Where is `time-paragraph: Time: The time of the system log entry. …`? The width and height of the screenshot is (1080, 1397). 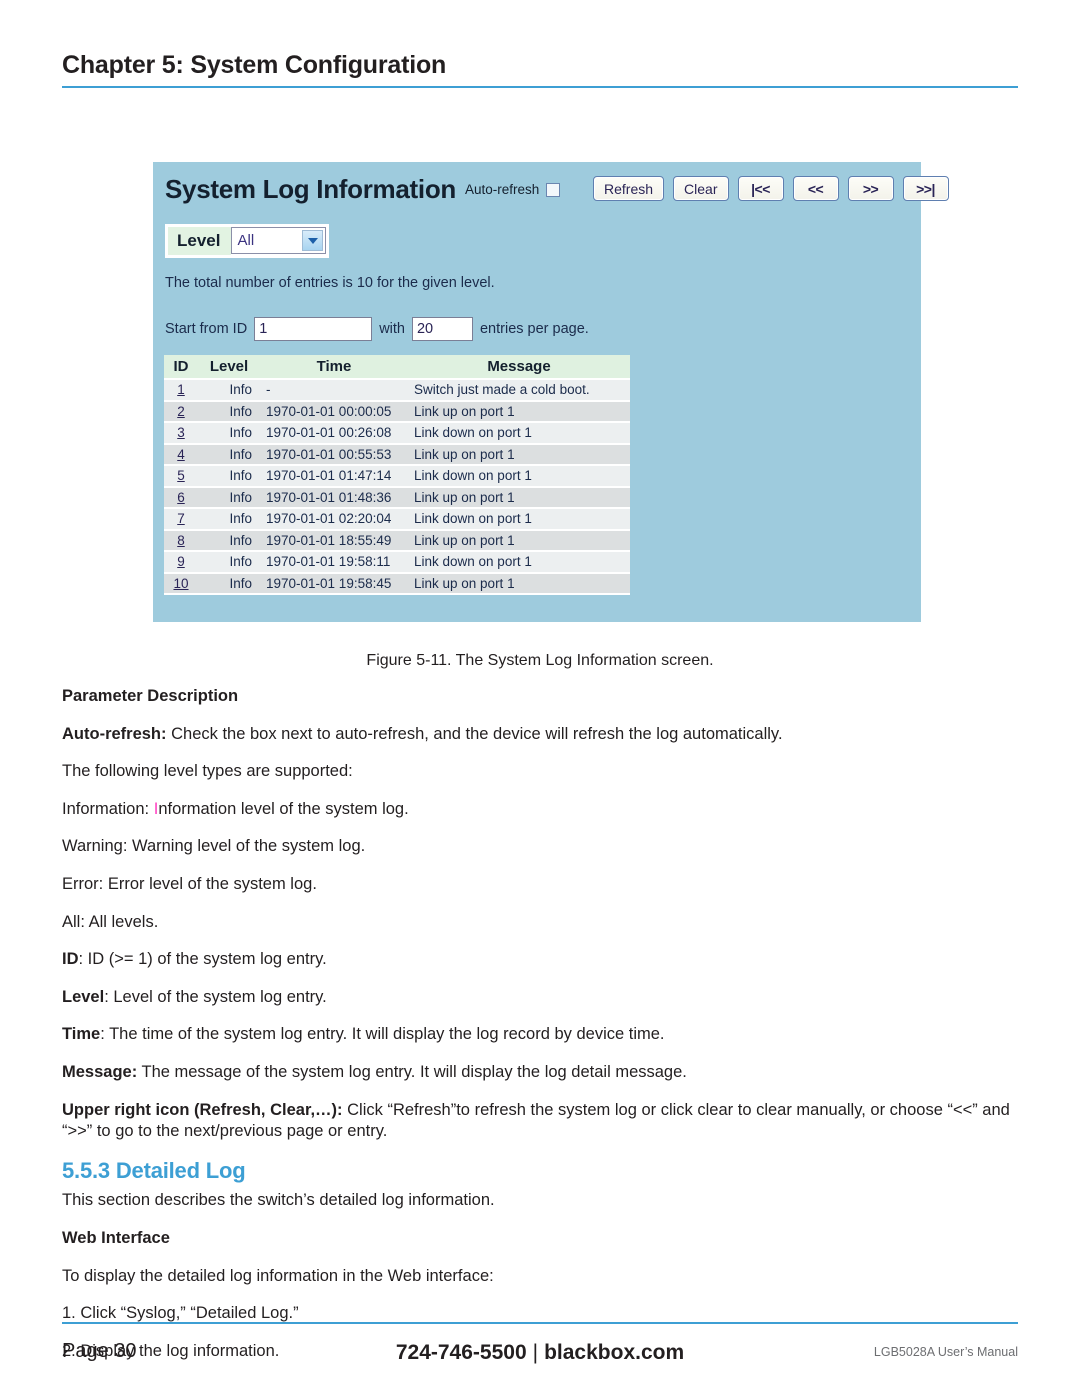 time-paragraph: Time: The time of the system log entry. … is located at coordinates (540, 1034).